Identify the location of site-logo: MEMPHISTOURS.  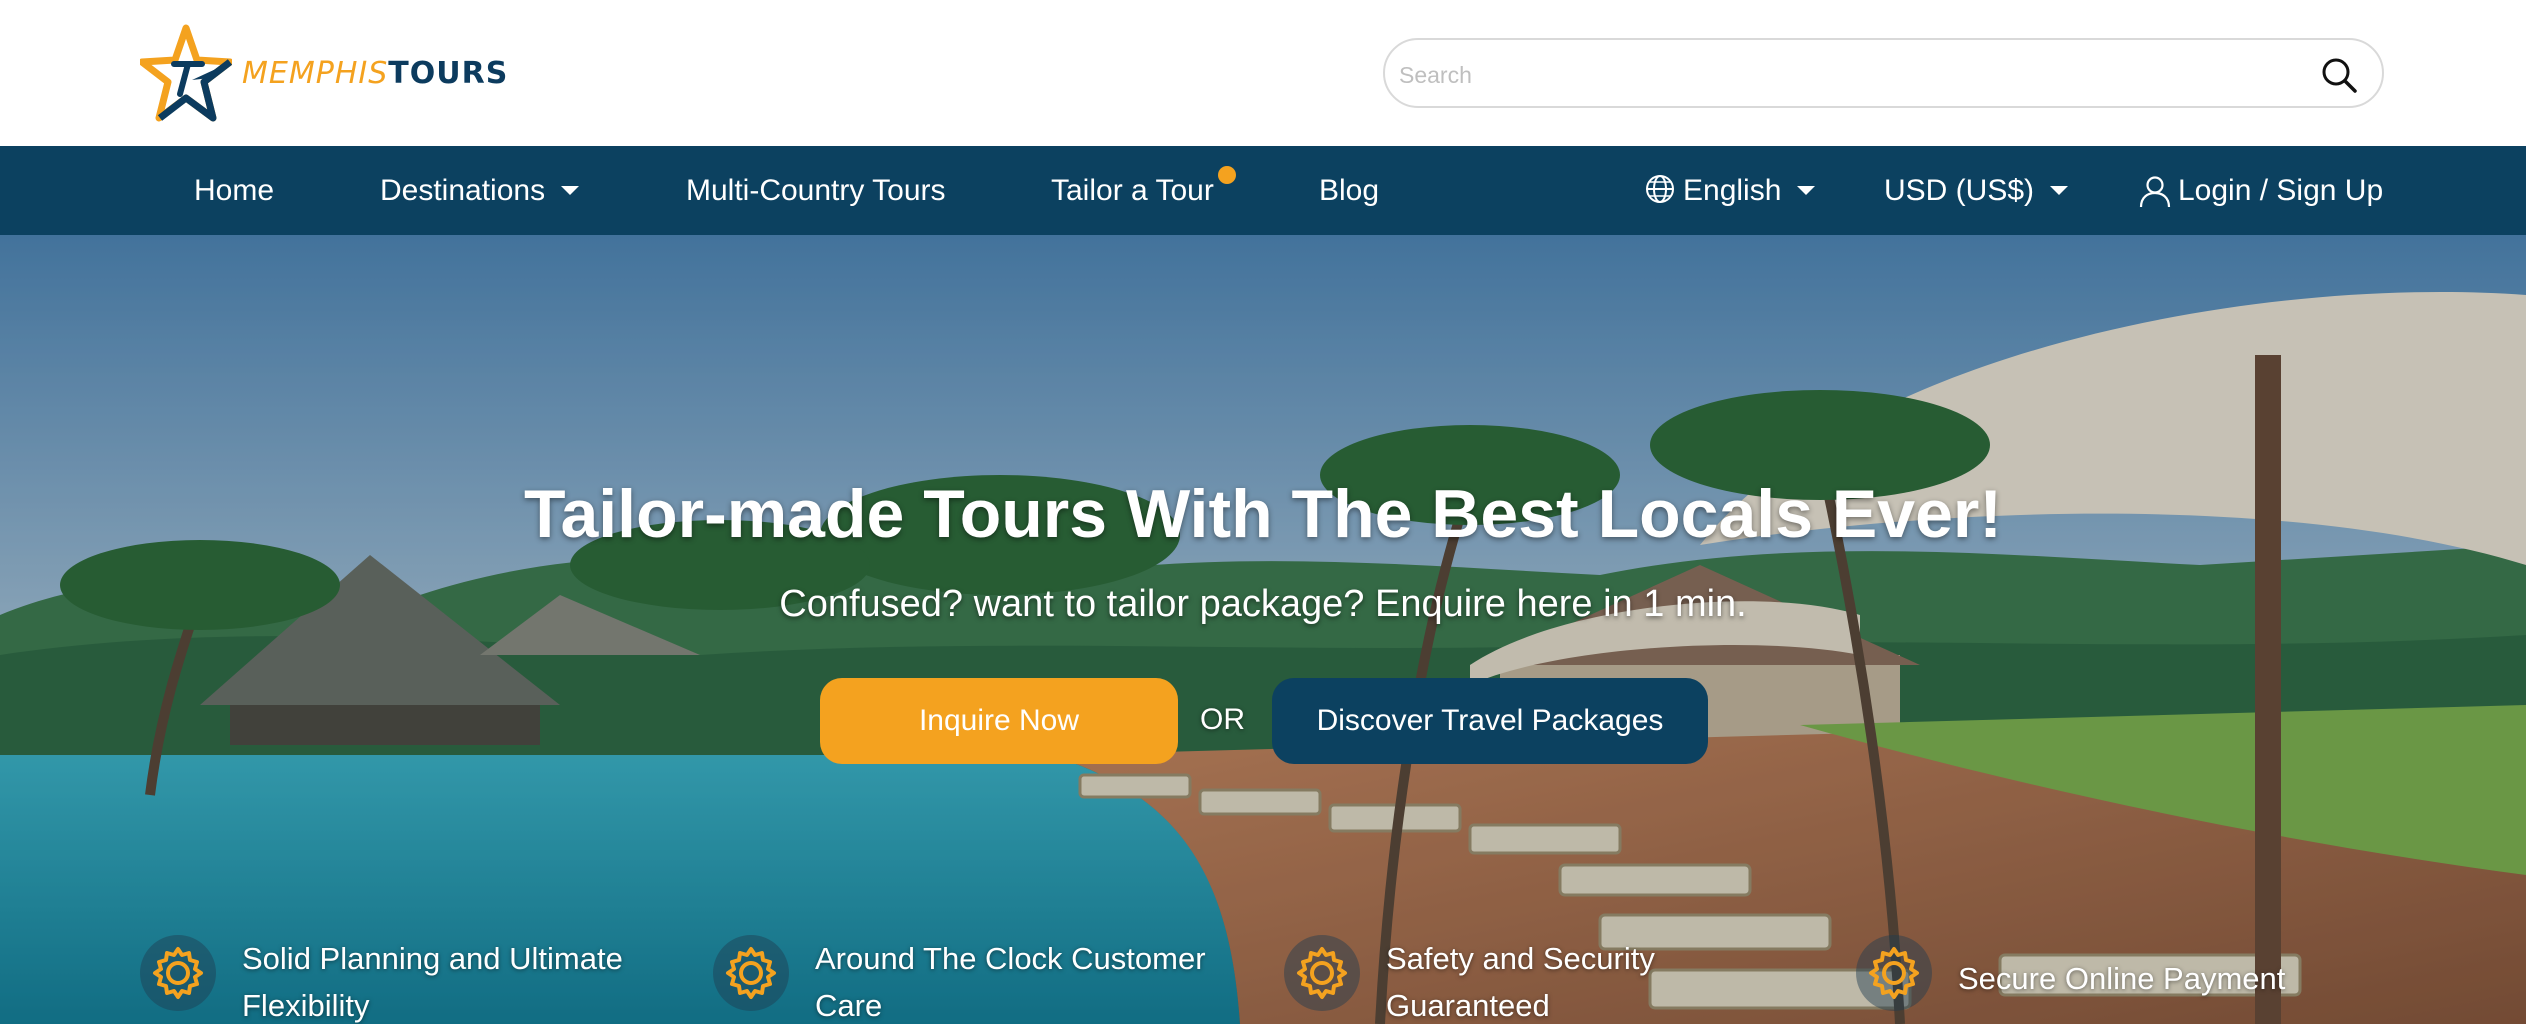
(324, 74).